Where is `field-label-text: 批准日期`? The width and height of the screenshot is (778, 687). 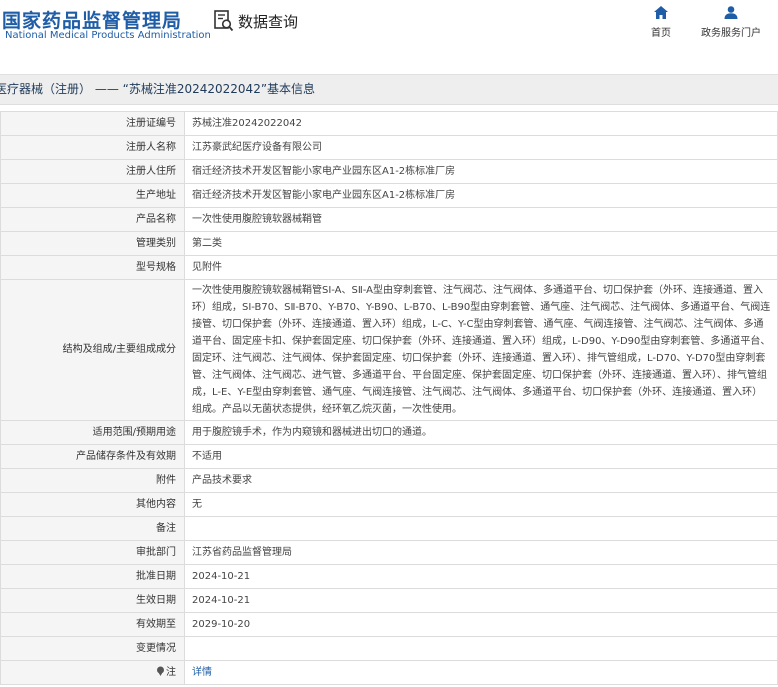
field-label-text: 批准日期 is located at coordinates (156, 576).